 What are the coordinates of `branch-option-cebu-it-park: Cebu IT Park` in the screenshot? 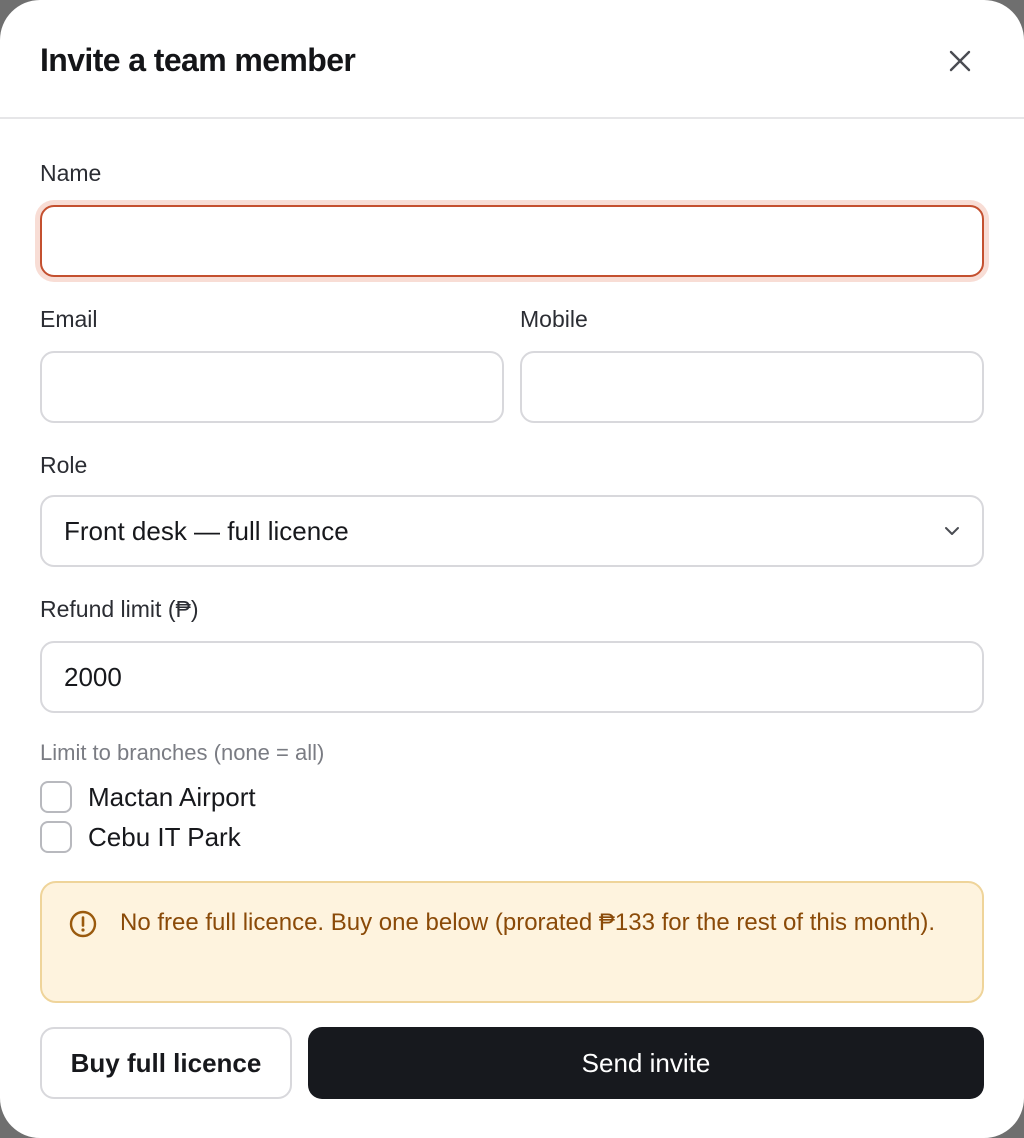 It's located at (140, 837).